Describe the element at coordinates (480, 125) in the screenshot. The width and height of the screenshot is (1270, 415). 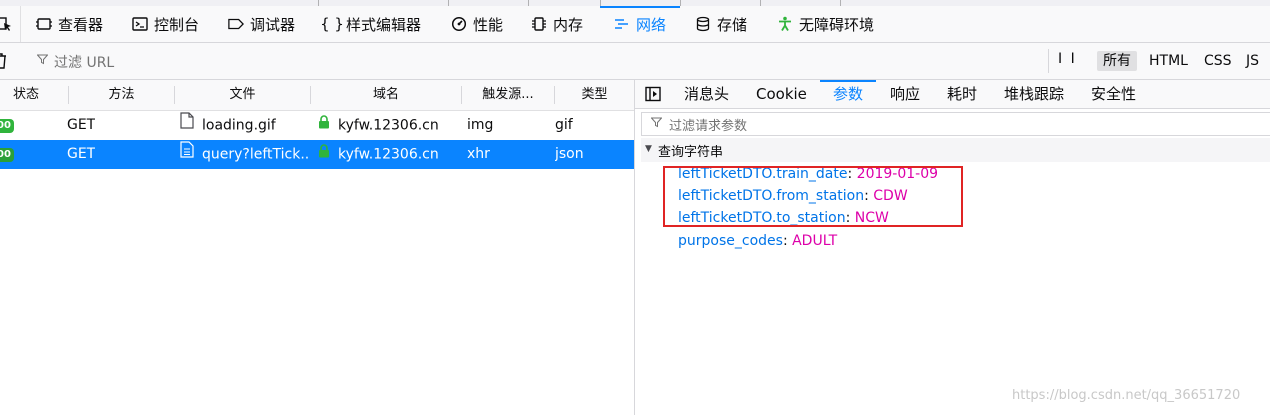
I see `request-cause: img` at that location.